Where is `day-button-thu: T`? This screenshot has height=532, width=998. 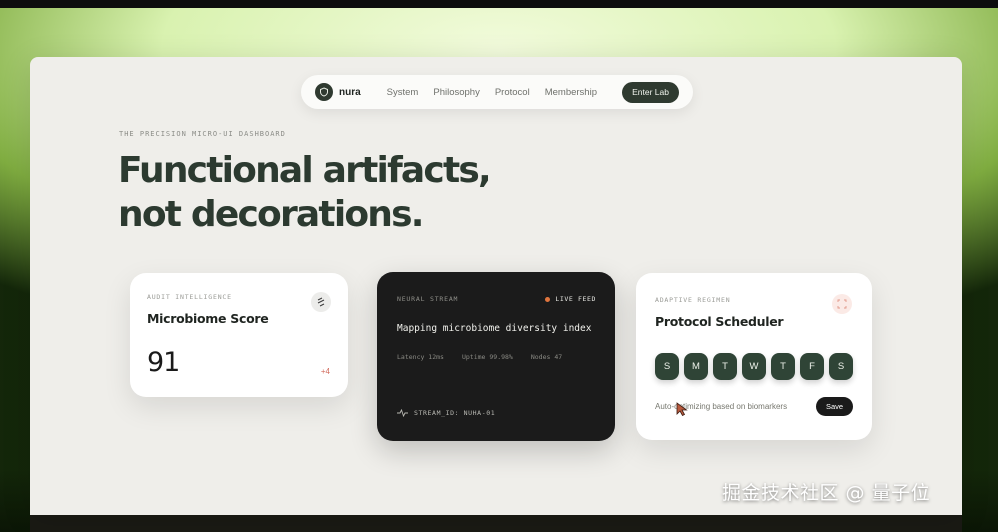
day-button-thu: T is located at coordinates (783, 366).